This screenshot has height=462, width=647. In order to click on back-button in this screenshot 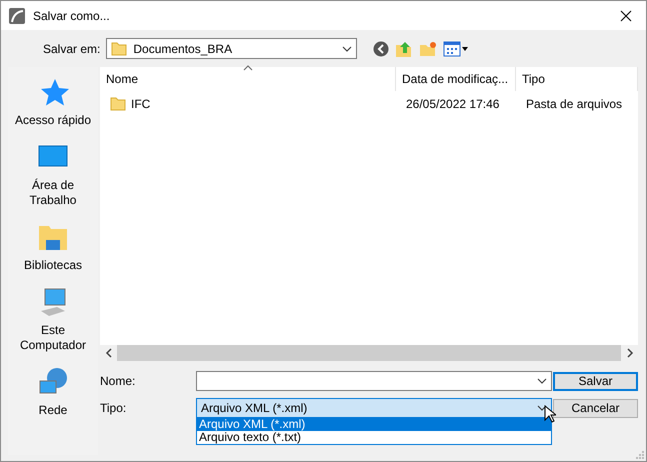, I will do `click(381, 48)`.